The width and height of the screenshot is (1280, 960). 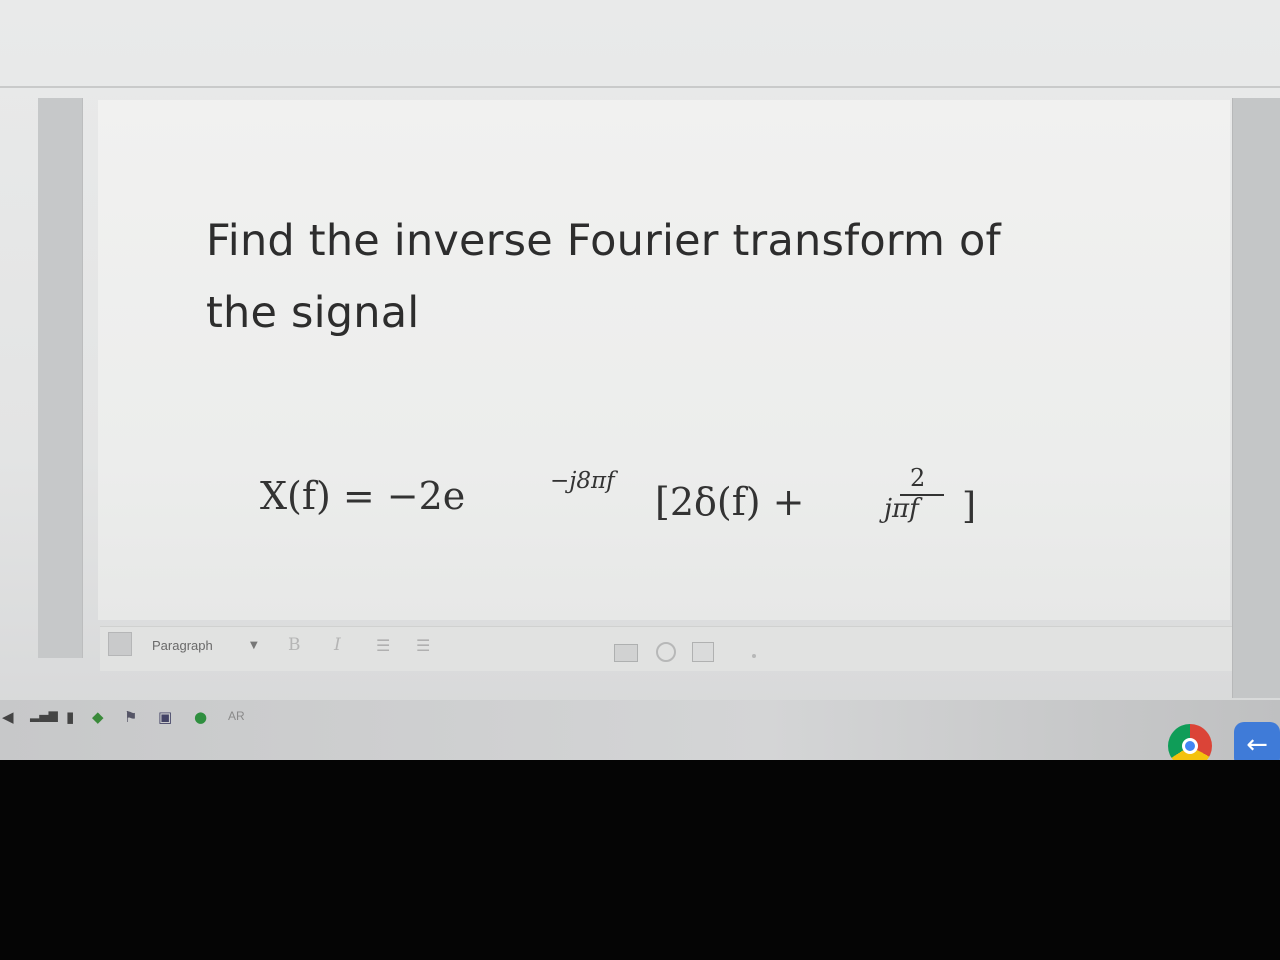 What do you see at coordinates (200, 717) in the screenshot?
I see `google-icon: ●` at bounding box center [200, 717].